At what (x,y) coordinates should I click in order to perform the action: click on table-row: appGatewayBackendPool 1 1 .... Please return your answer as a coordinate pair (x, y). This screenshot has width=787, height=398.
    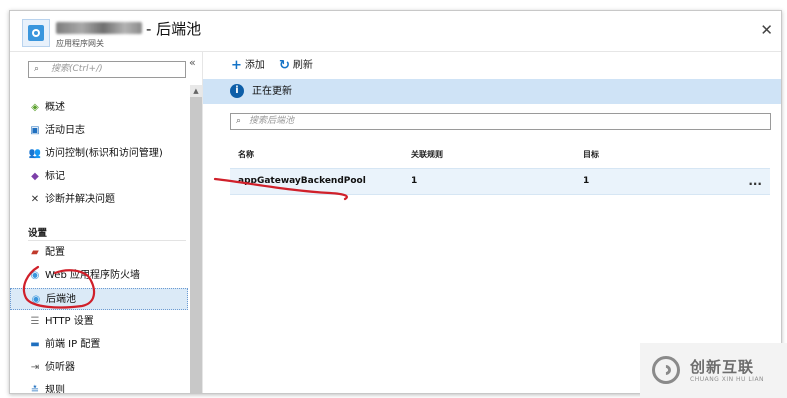
    Looking at the image, I should click on (500, 181).